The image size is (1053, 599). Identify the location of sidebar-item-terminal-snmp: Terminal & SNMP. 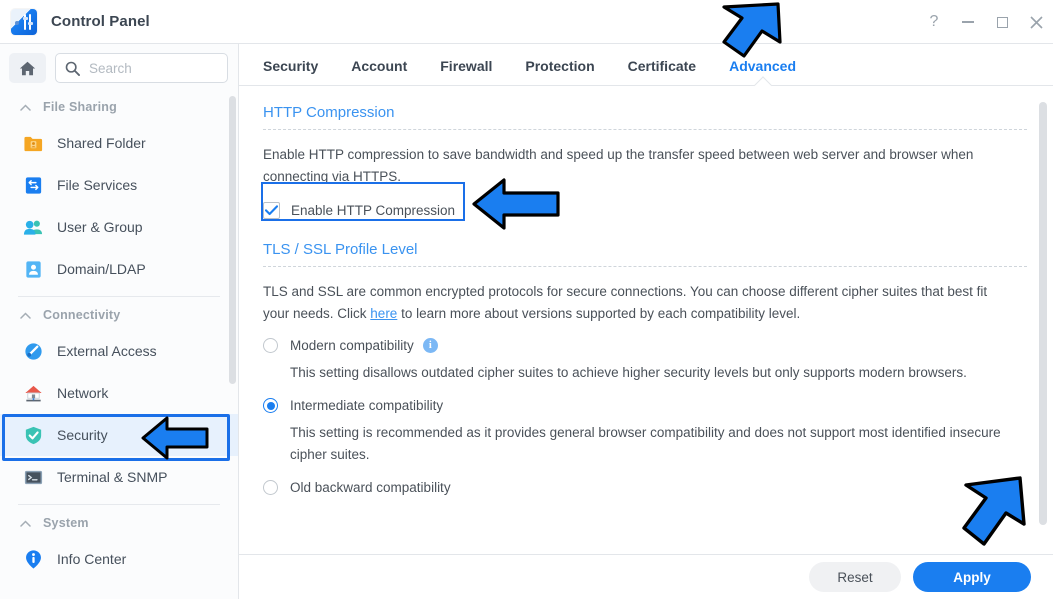
(119, 477).